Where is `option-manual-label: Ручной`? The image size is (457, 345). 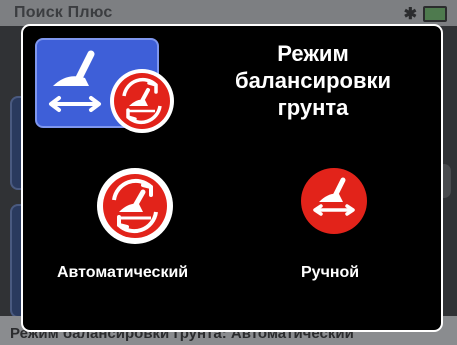 option-manual-label: Ручной is located at coordinates (330, 273).